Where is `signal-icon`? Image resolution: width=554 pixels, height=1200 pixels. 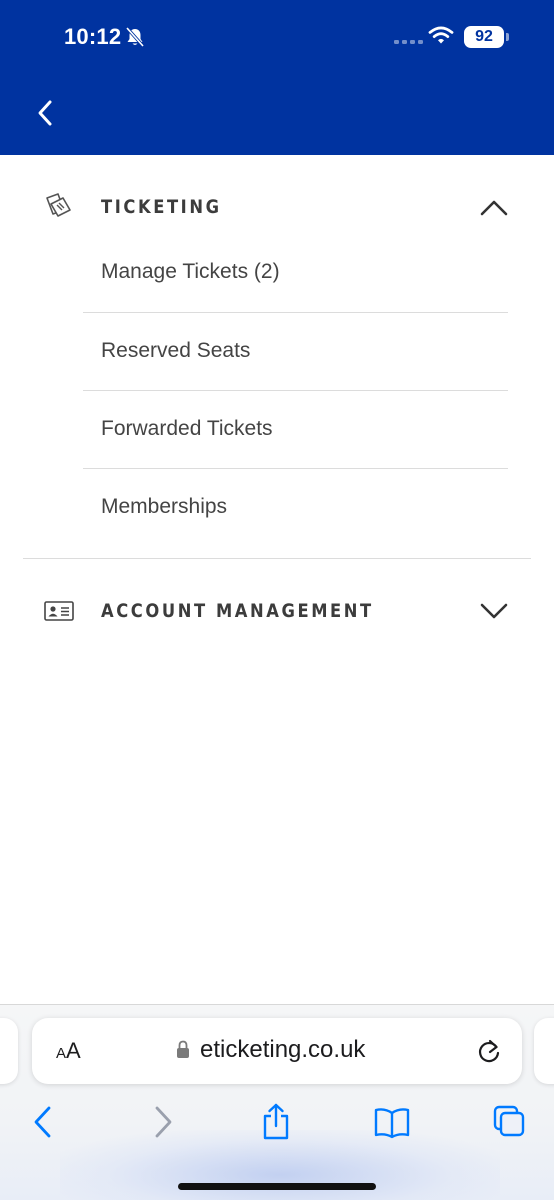
signal-icon is located at coordinates (408, 42).